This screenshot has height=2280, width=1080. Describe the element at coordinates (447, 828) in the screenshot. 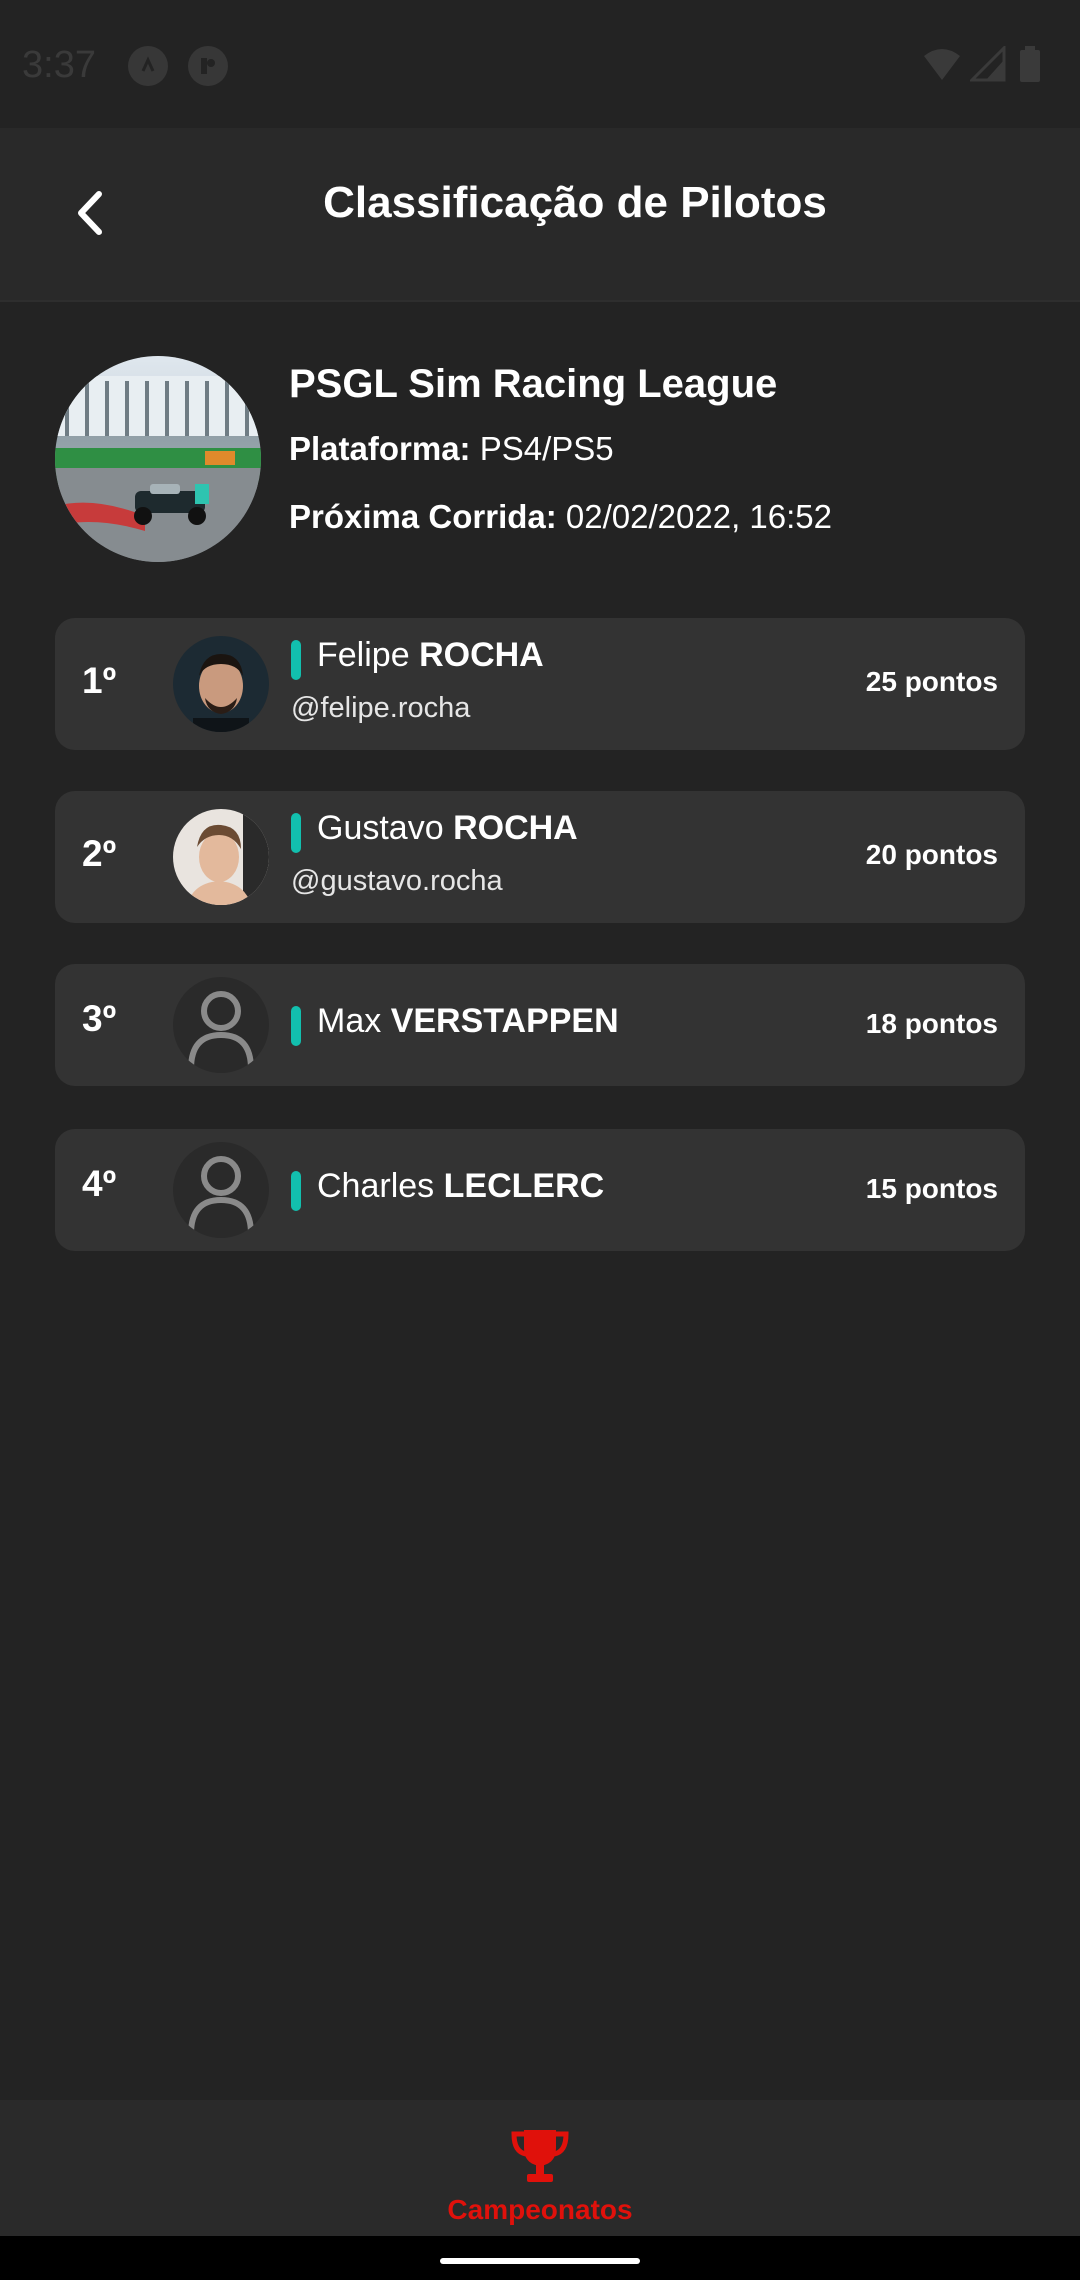

I see `driver-name: Gustavo ROCHA` at that location.